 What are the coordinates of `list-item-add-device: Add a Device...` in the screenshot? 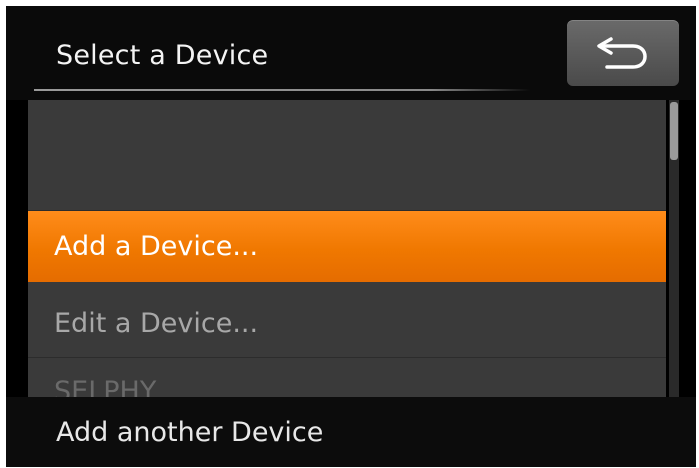 It's located at (347, 246).